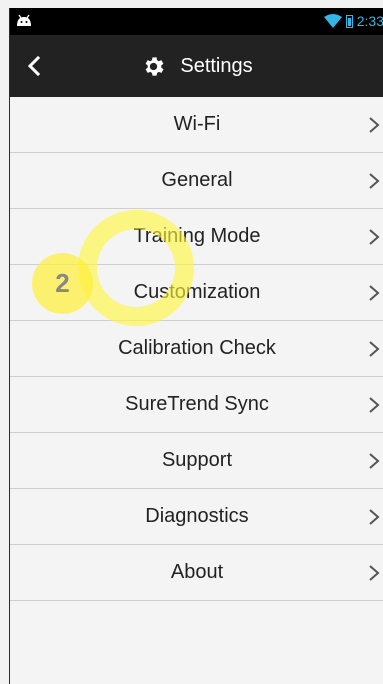 The width and height of the screenshot is (383, 684). I want to click on menu-item-general: General, so click(196, 181).